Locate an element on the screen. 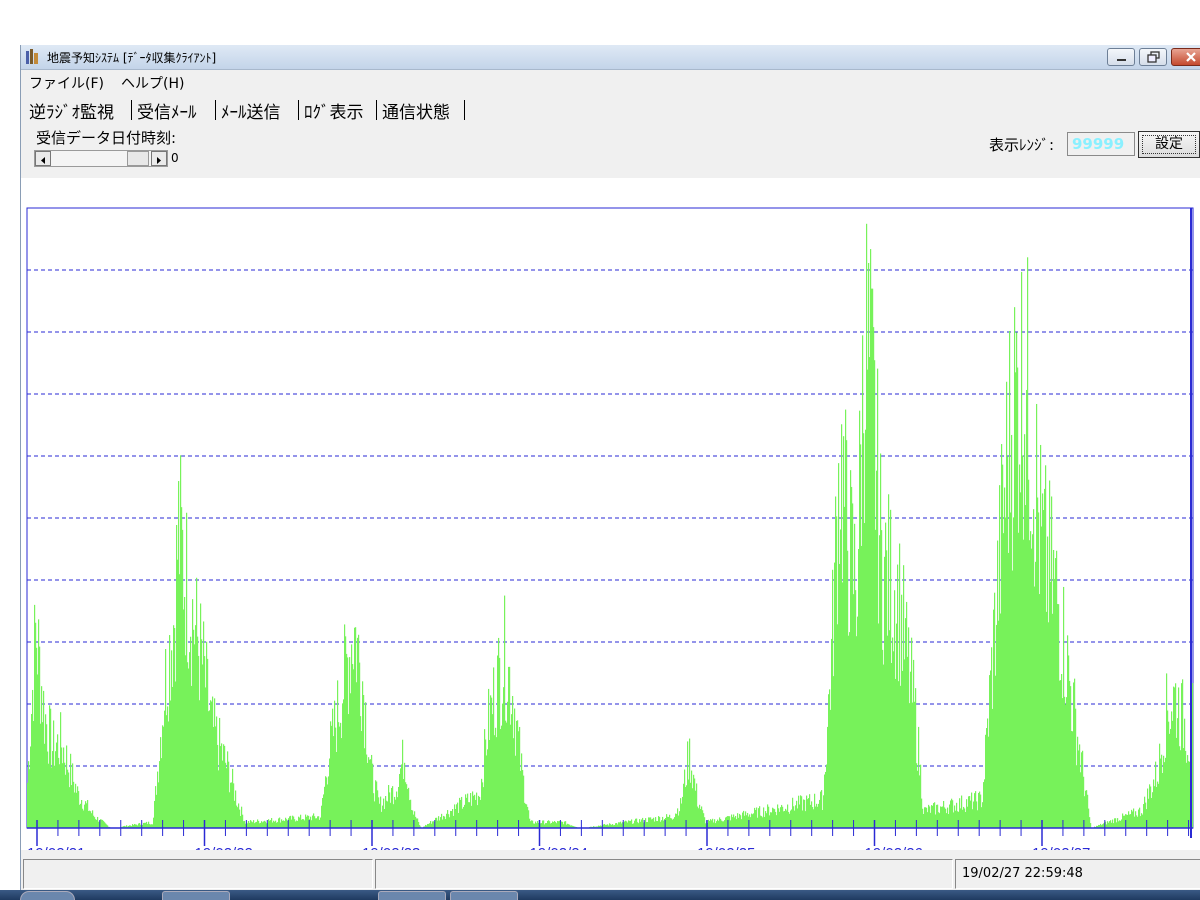 This screenshot has width=1200, height=900. scroll-left-button is located at coordinates (43, 158).